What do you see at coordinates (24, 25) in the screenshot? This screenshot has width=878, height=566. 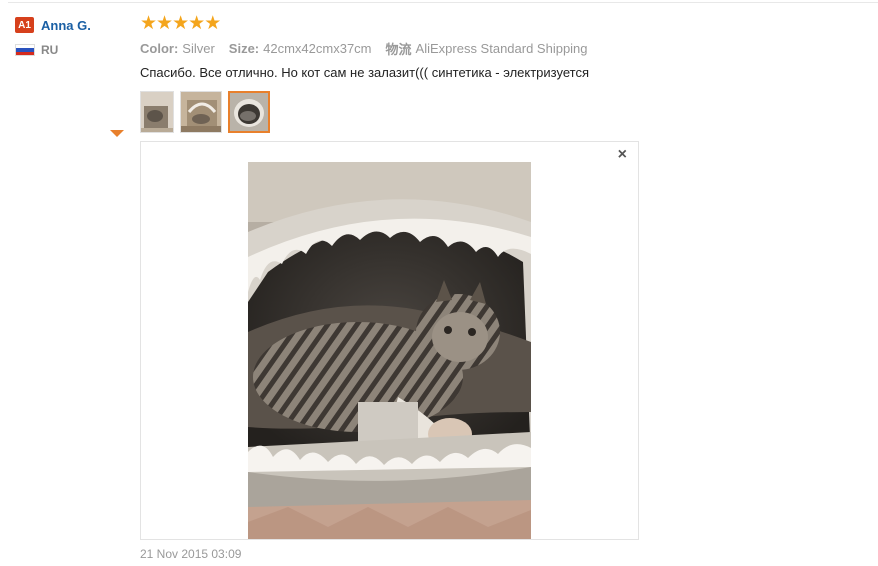 I see `buyer-level-badge: A1` at bounding box center [24, 25].